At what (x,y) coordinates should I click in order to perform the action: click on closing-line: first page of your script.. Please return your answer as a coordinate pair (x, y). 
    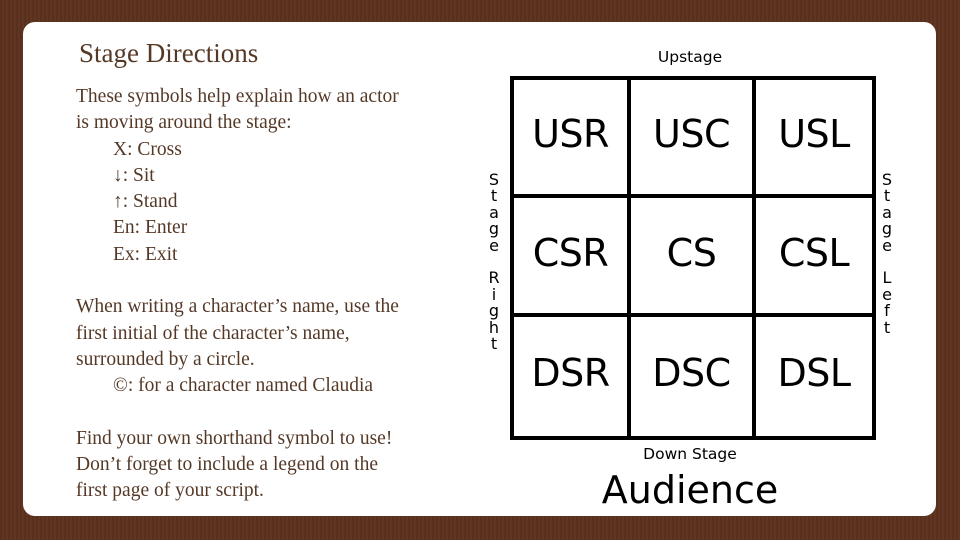
    Looking at the image, I should click on (170, 491).